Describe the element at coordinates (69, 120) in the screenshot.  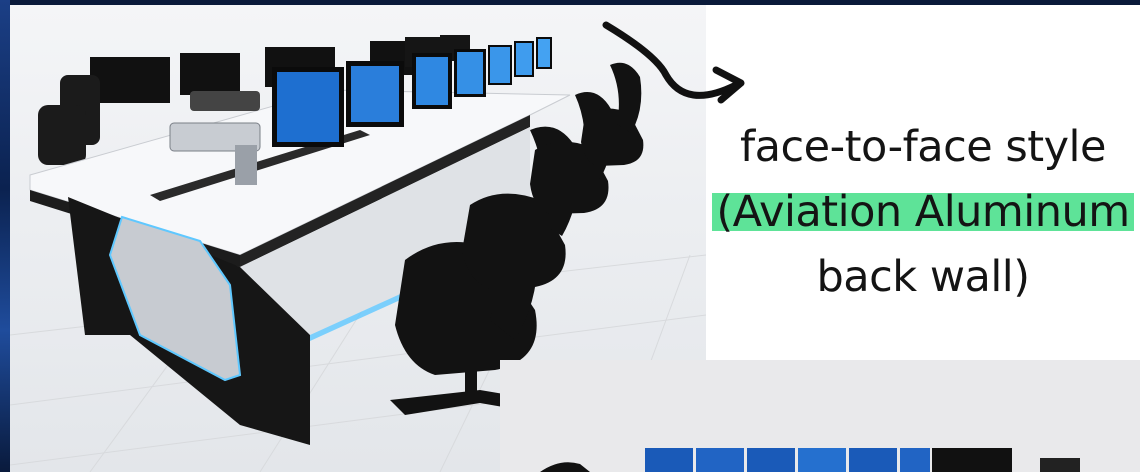
I see `back-chairs` at that location.